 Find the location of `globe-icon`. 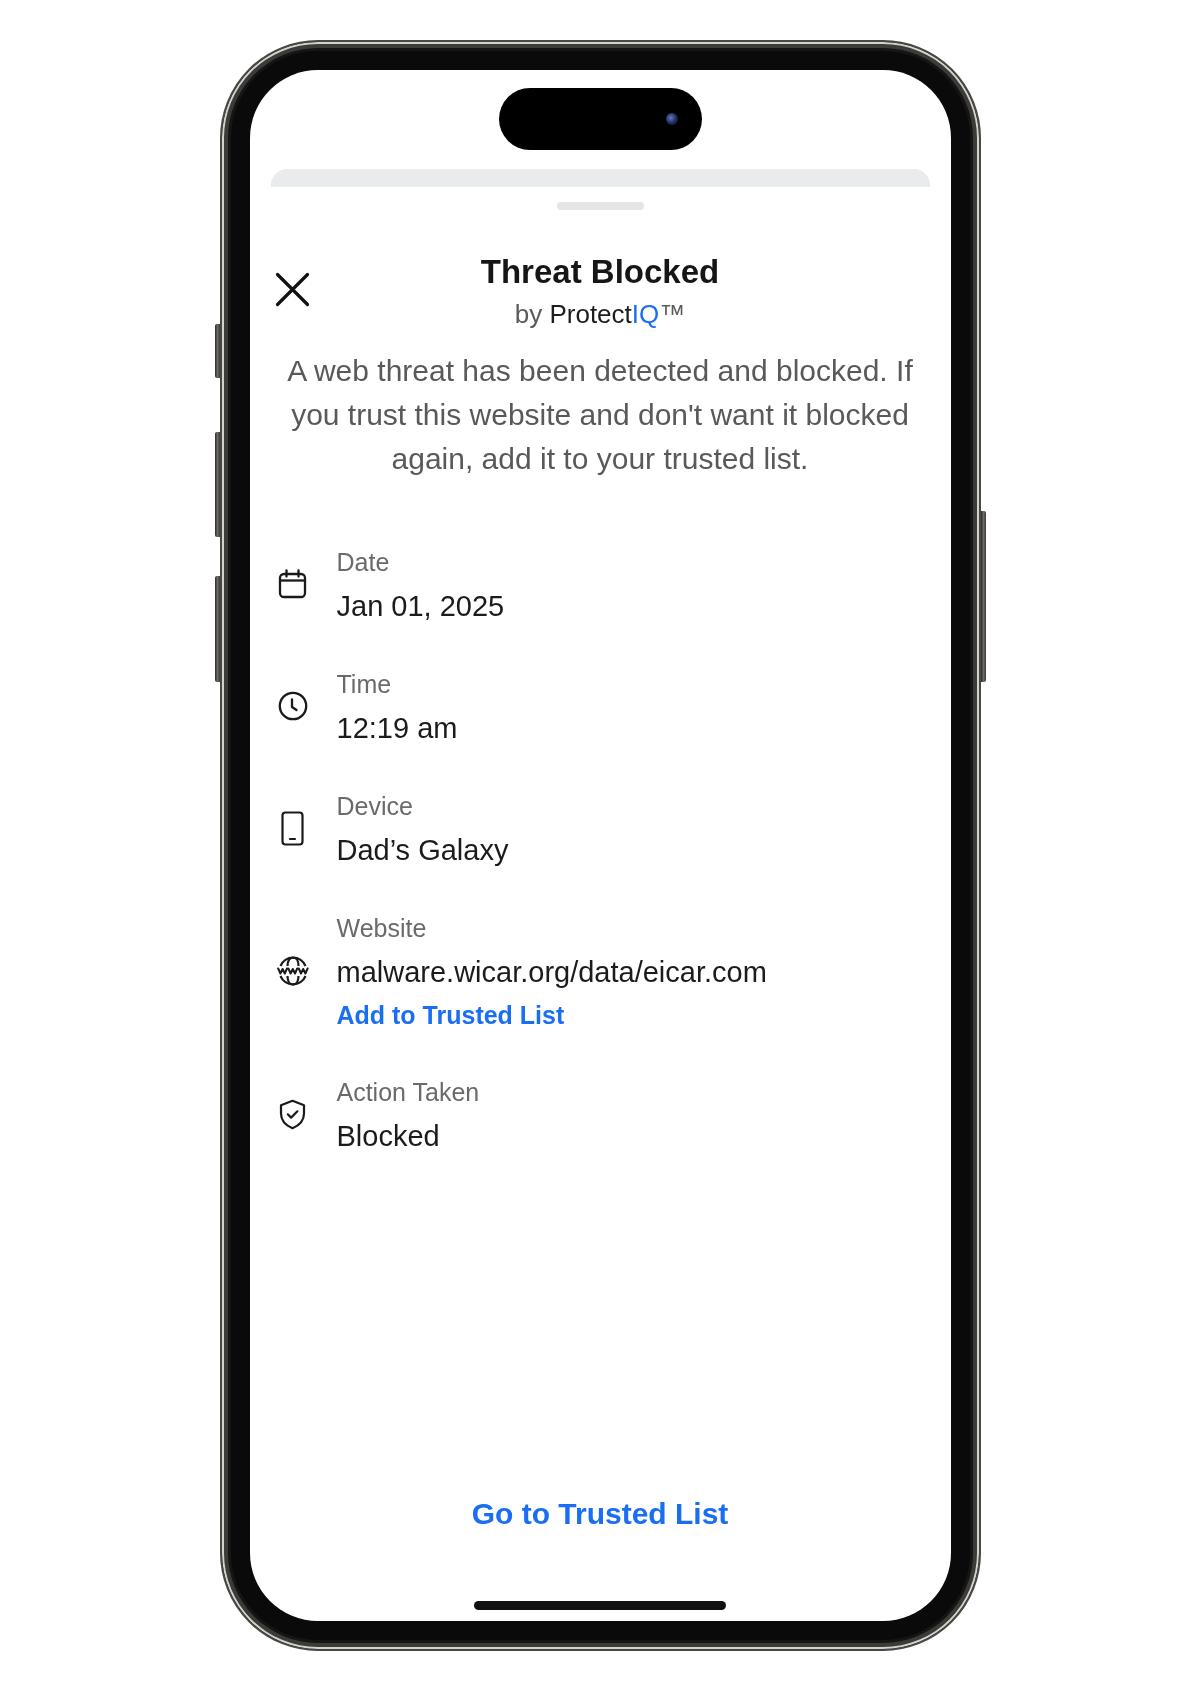

globe-icon is located at coordinates (292, 971).